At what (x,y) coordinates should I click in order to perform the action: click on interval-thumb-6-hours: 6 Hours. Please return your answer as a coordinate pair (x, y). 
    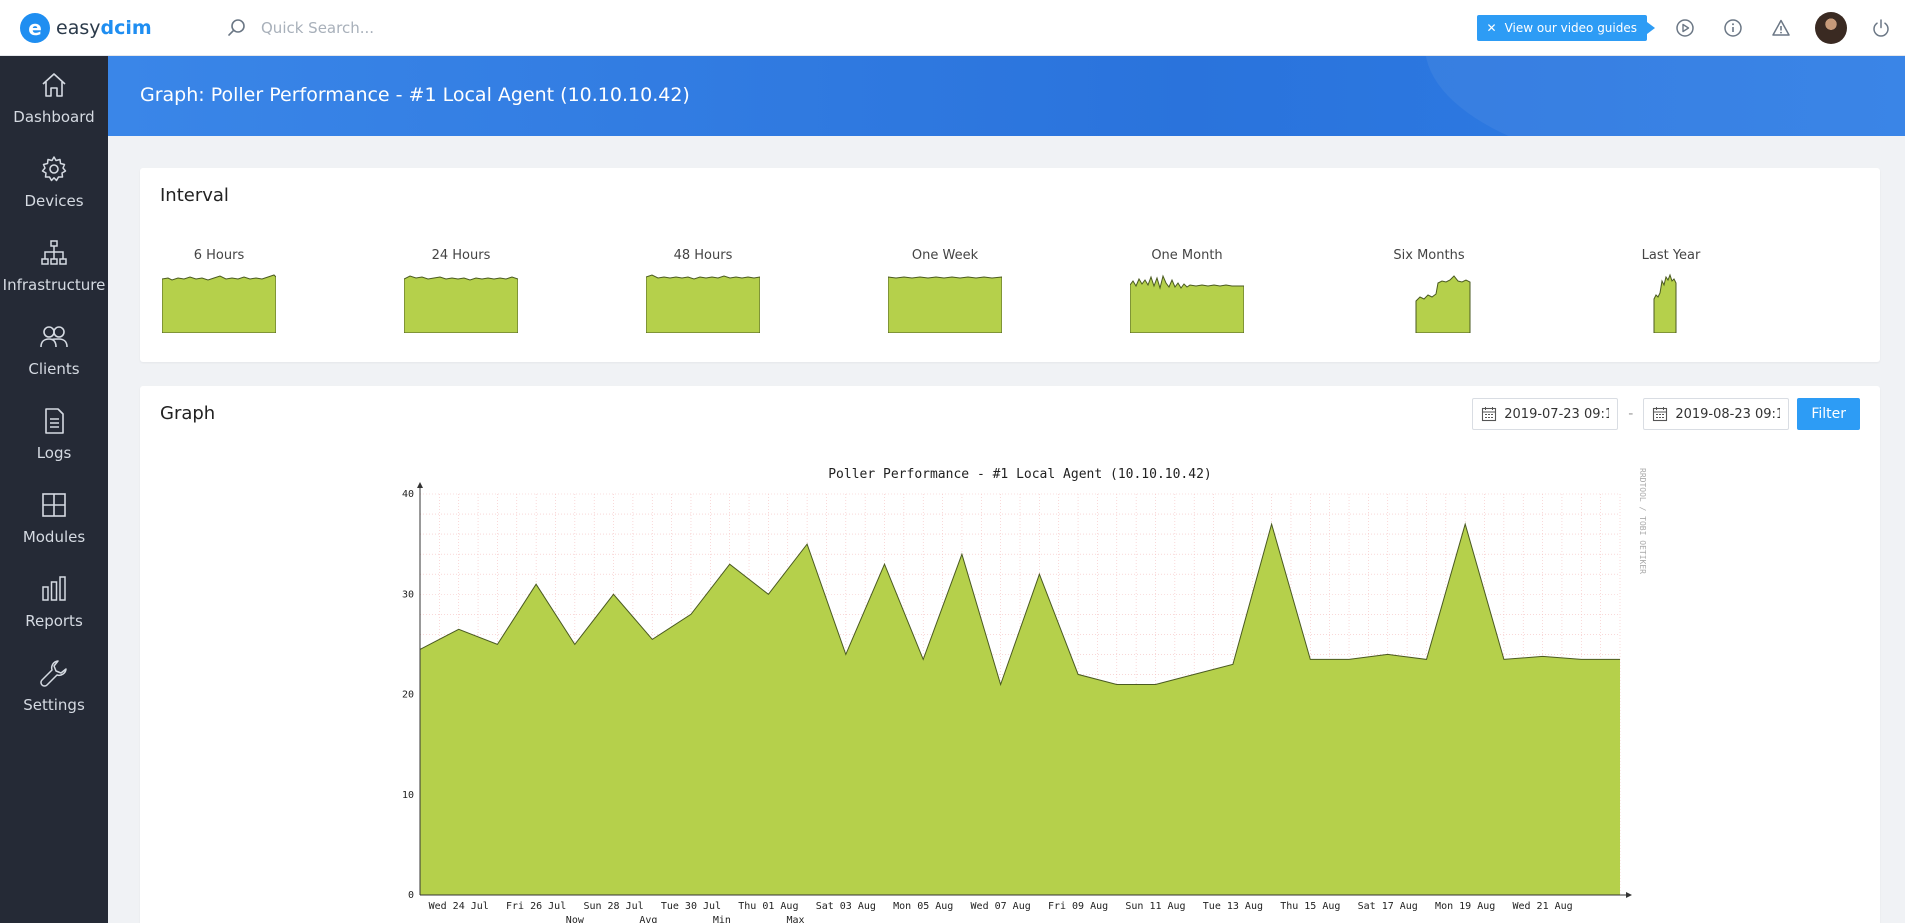
    Looking at the image, I should click on (219, 290).